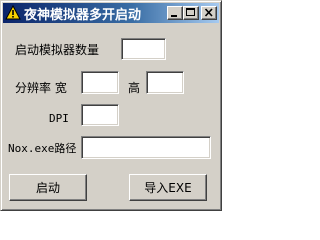 This screenshot has height=240, width=320. I want to click on maximize-button, so click(191, 13).